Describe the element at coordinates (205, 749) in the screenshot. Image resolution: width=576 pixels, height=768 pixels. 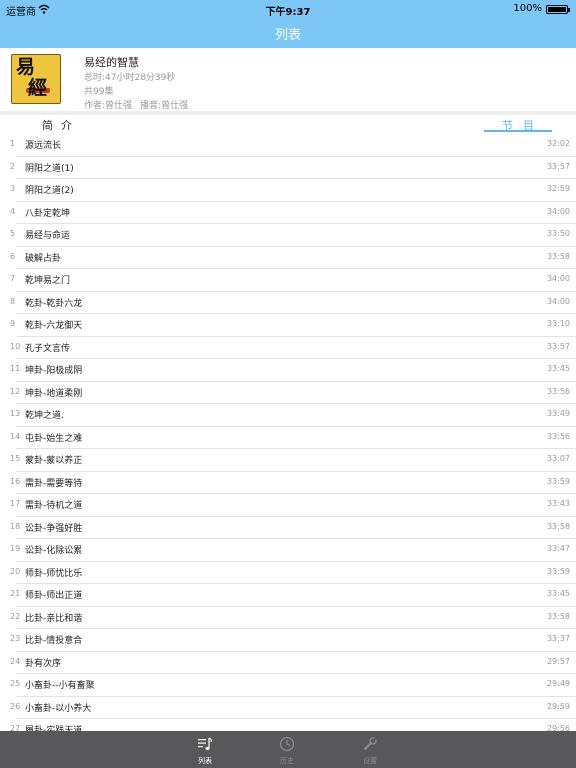
I see `tabbar-item-list: 列表` at that location.